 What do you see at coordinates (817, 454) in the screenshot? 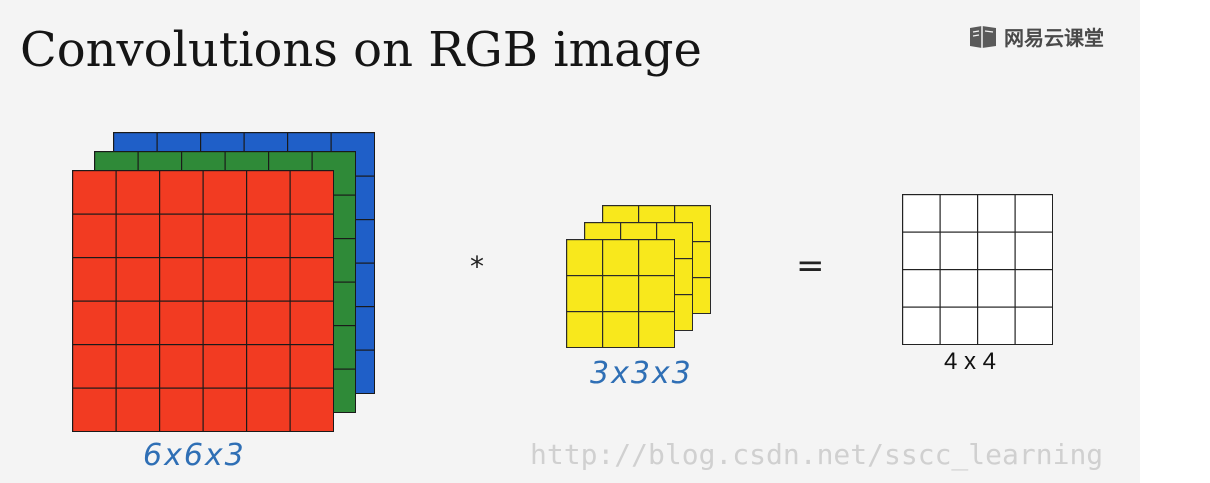
I see `watermark-url: http://blog.csdn.net/sscc_learning` at bounding box center [817, 454].